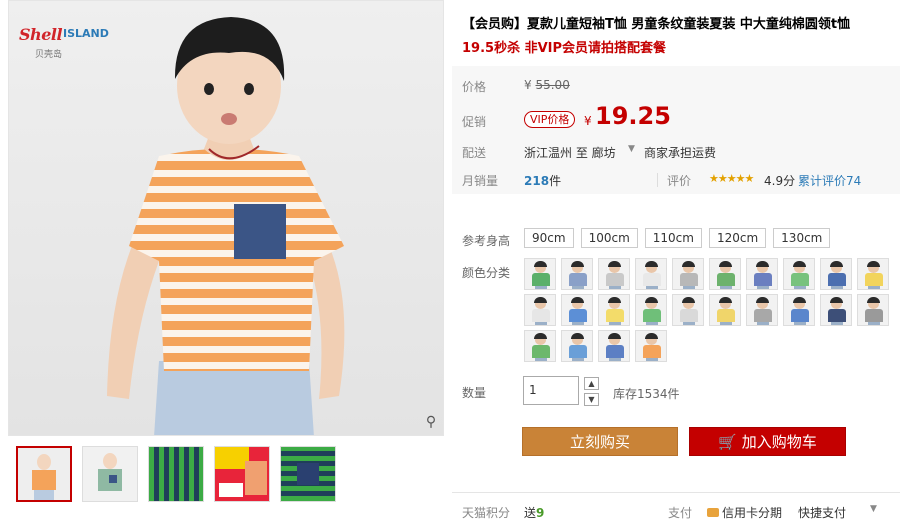  I want to click on shipping-method: 商家承担运费, so click(680, 153).